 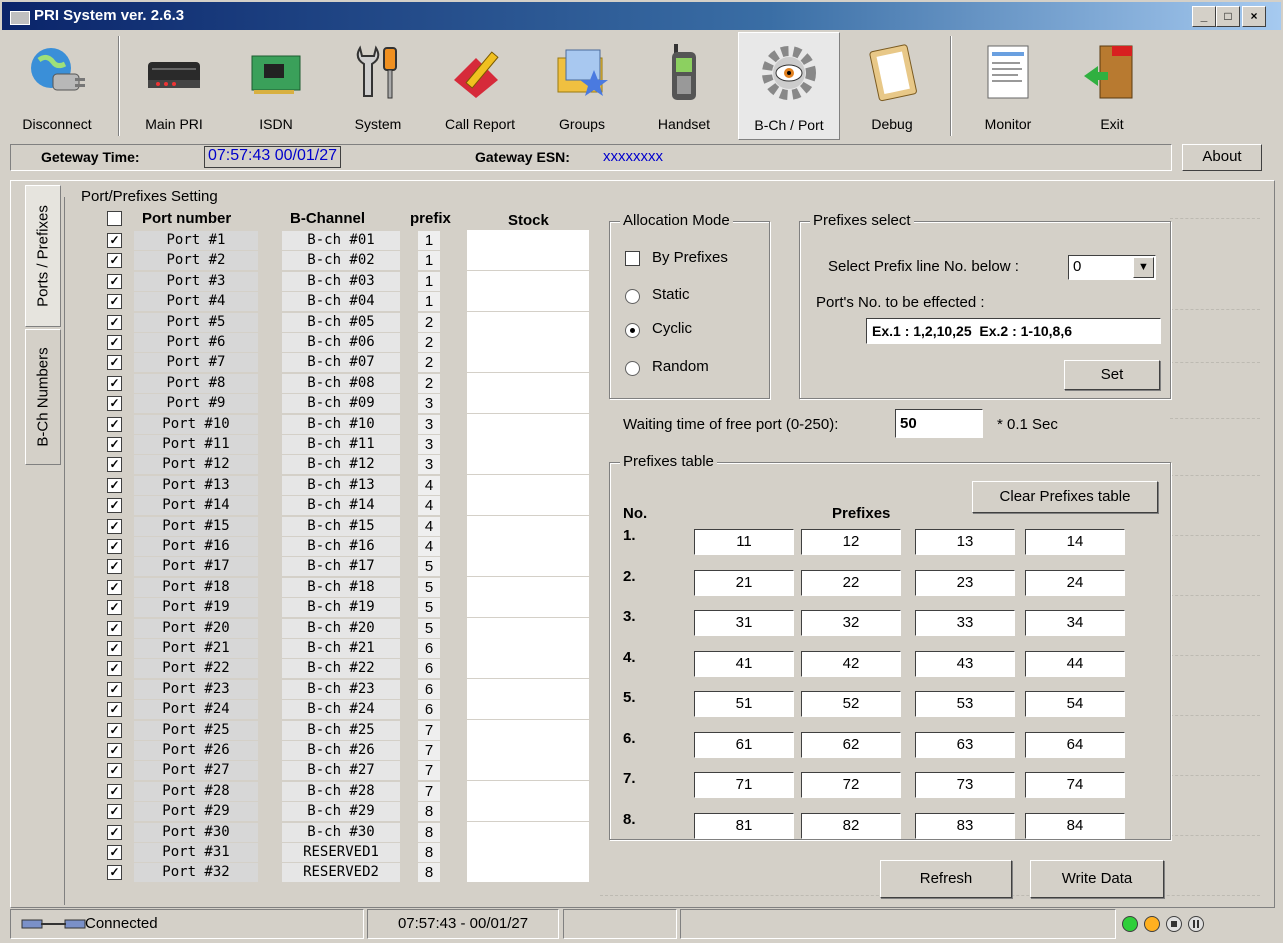 I want to click on close-button: ×, so click(x=1254, y=16).